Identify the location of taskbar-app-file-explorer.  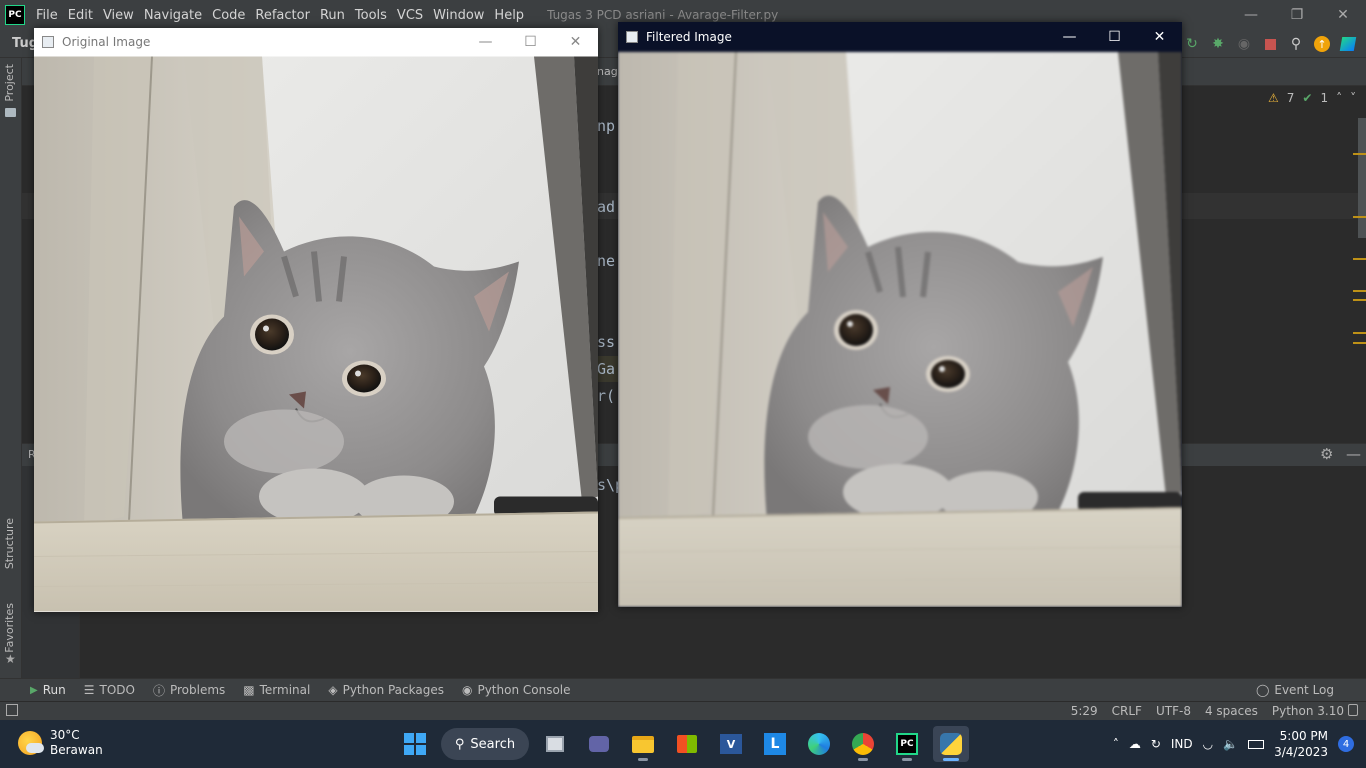
(643, 744).